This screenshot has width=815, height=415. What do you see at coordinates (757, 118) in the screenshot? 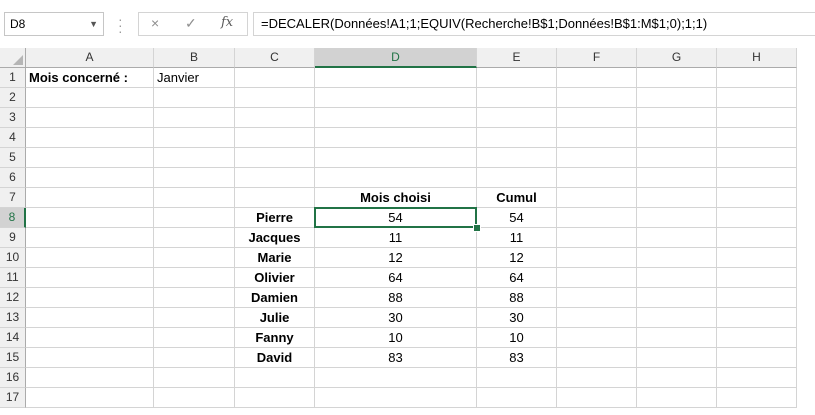
I see `cell-h3` at bounding box center [757, 118].